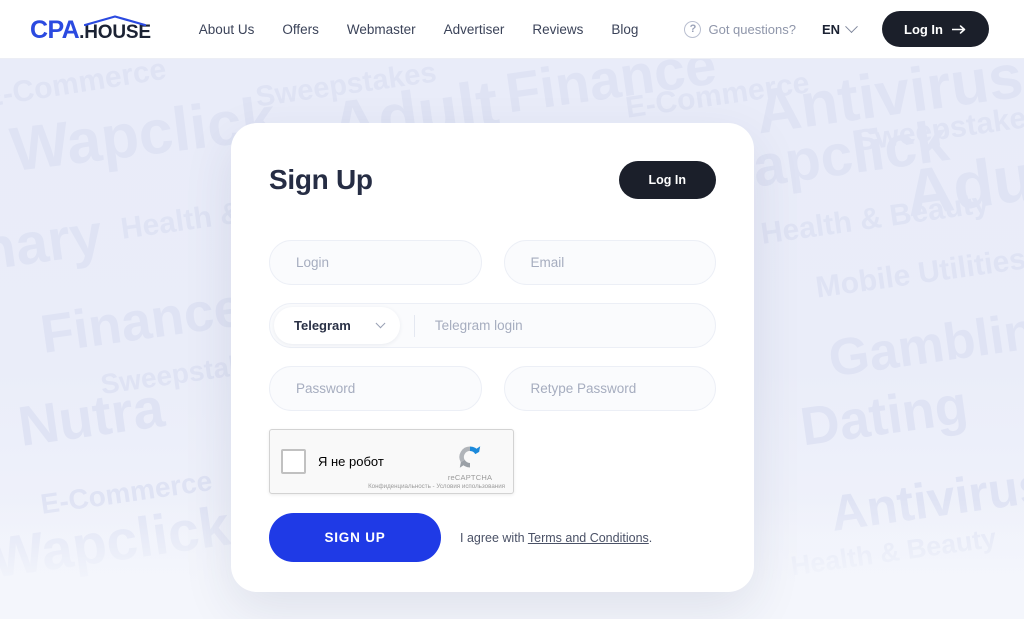 This screenshot has width=1024, height=619. Describe the element at coordinates (752, 29) in the screenshot. I see `got-questions-label: Got questions?` at that location.